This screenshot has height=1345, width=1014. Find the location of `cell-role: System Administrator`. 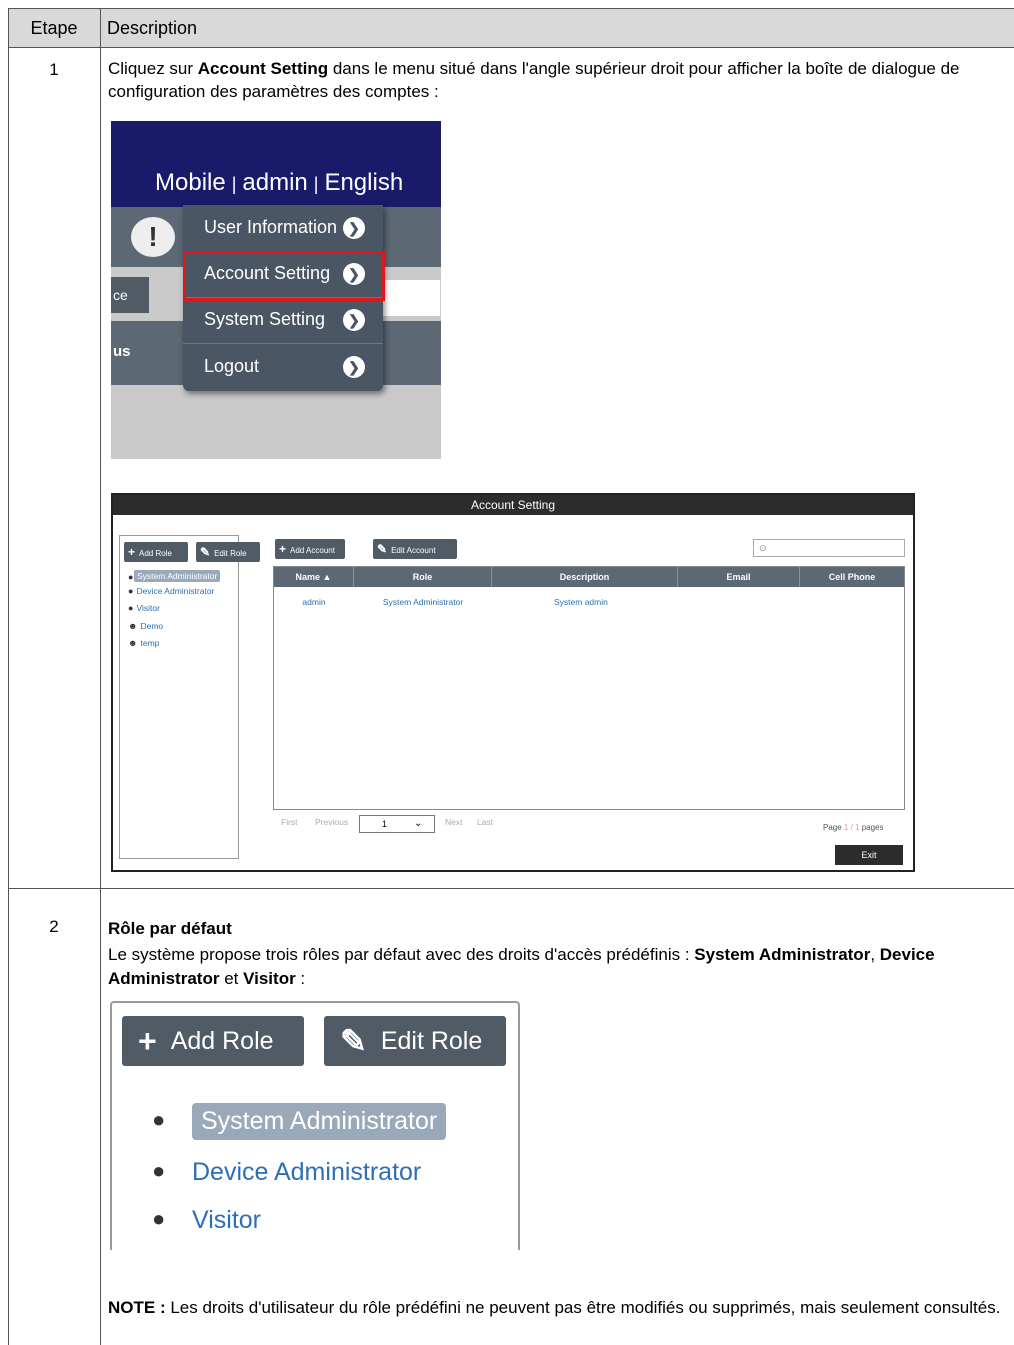

cell-role: System Administrator is located at coordinates (423, 602).